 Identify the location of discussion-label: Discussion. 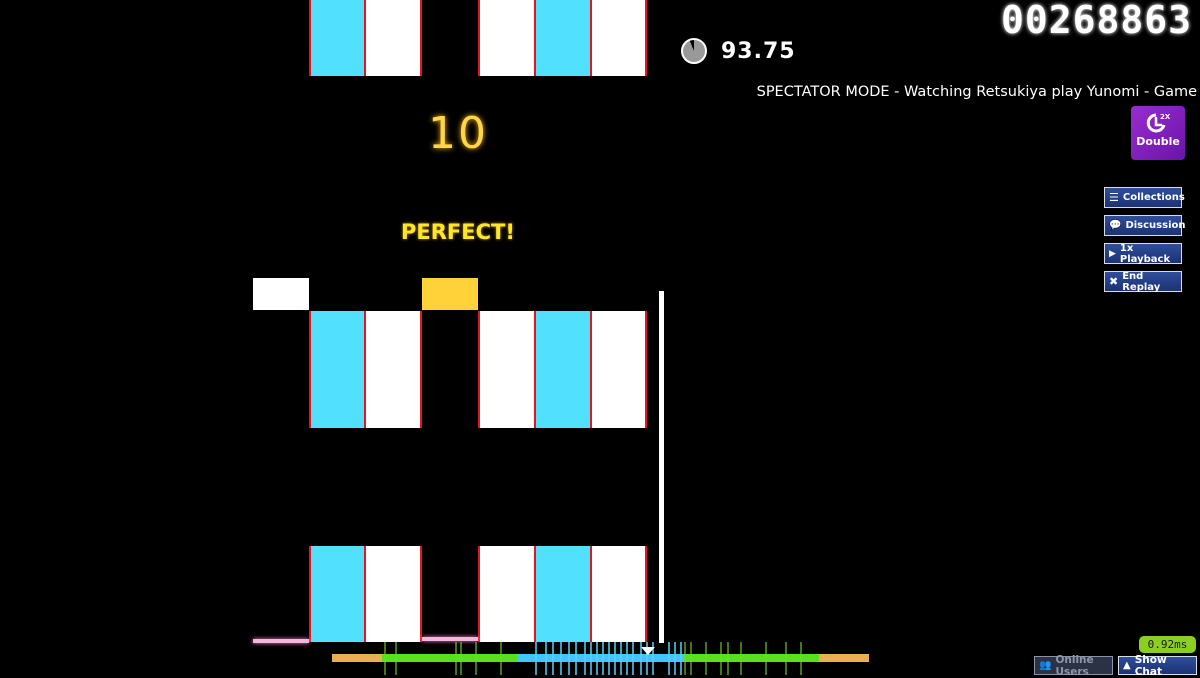
(1155, 225).